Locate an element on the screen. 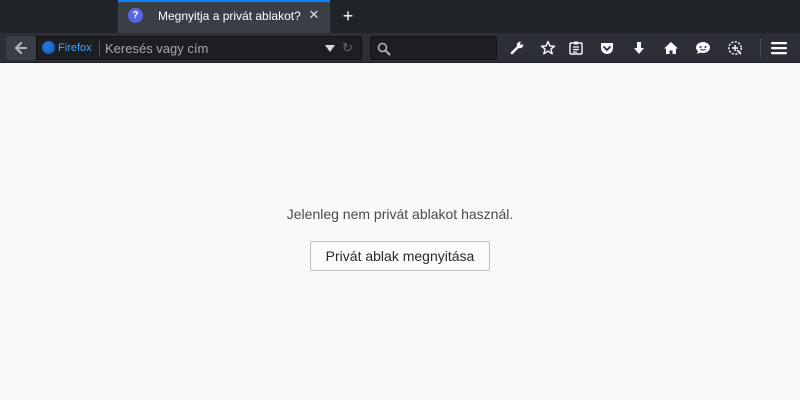 The height and width of the screenshot is (400, 800). chat-button is located at coordinates (703, 48).